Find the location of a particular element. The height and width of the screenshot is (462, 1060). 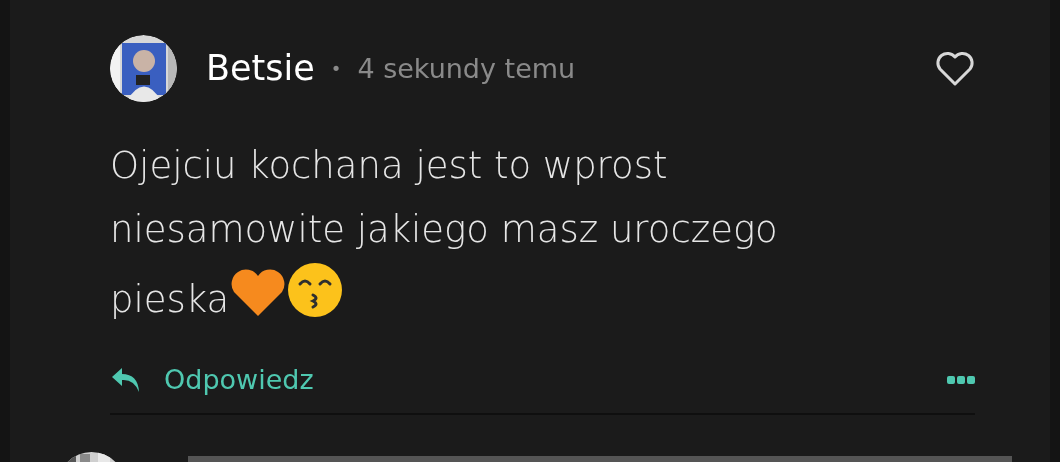

kissing-face-emoji-icon is located at coordinates (315, 290).